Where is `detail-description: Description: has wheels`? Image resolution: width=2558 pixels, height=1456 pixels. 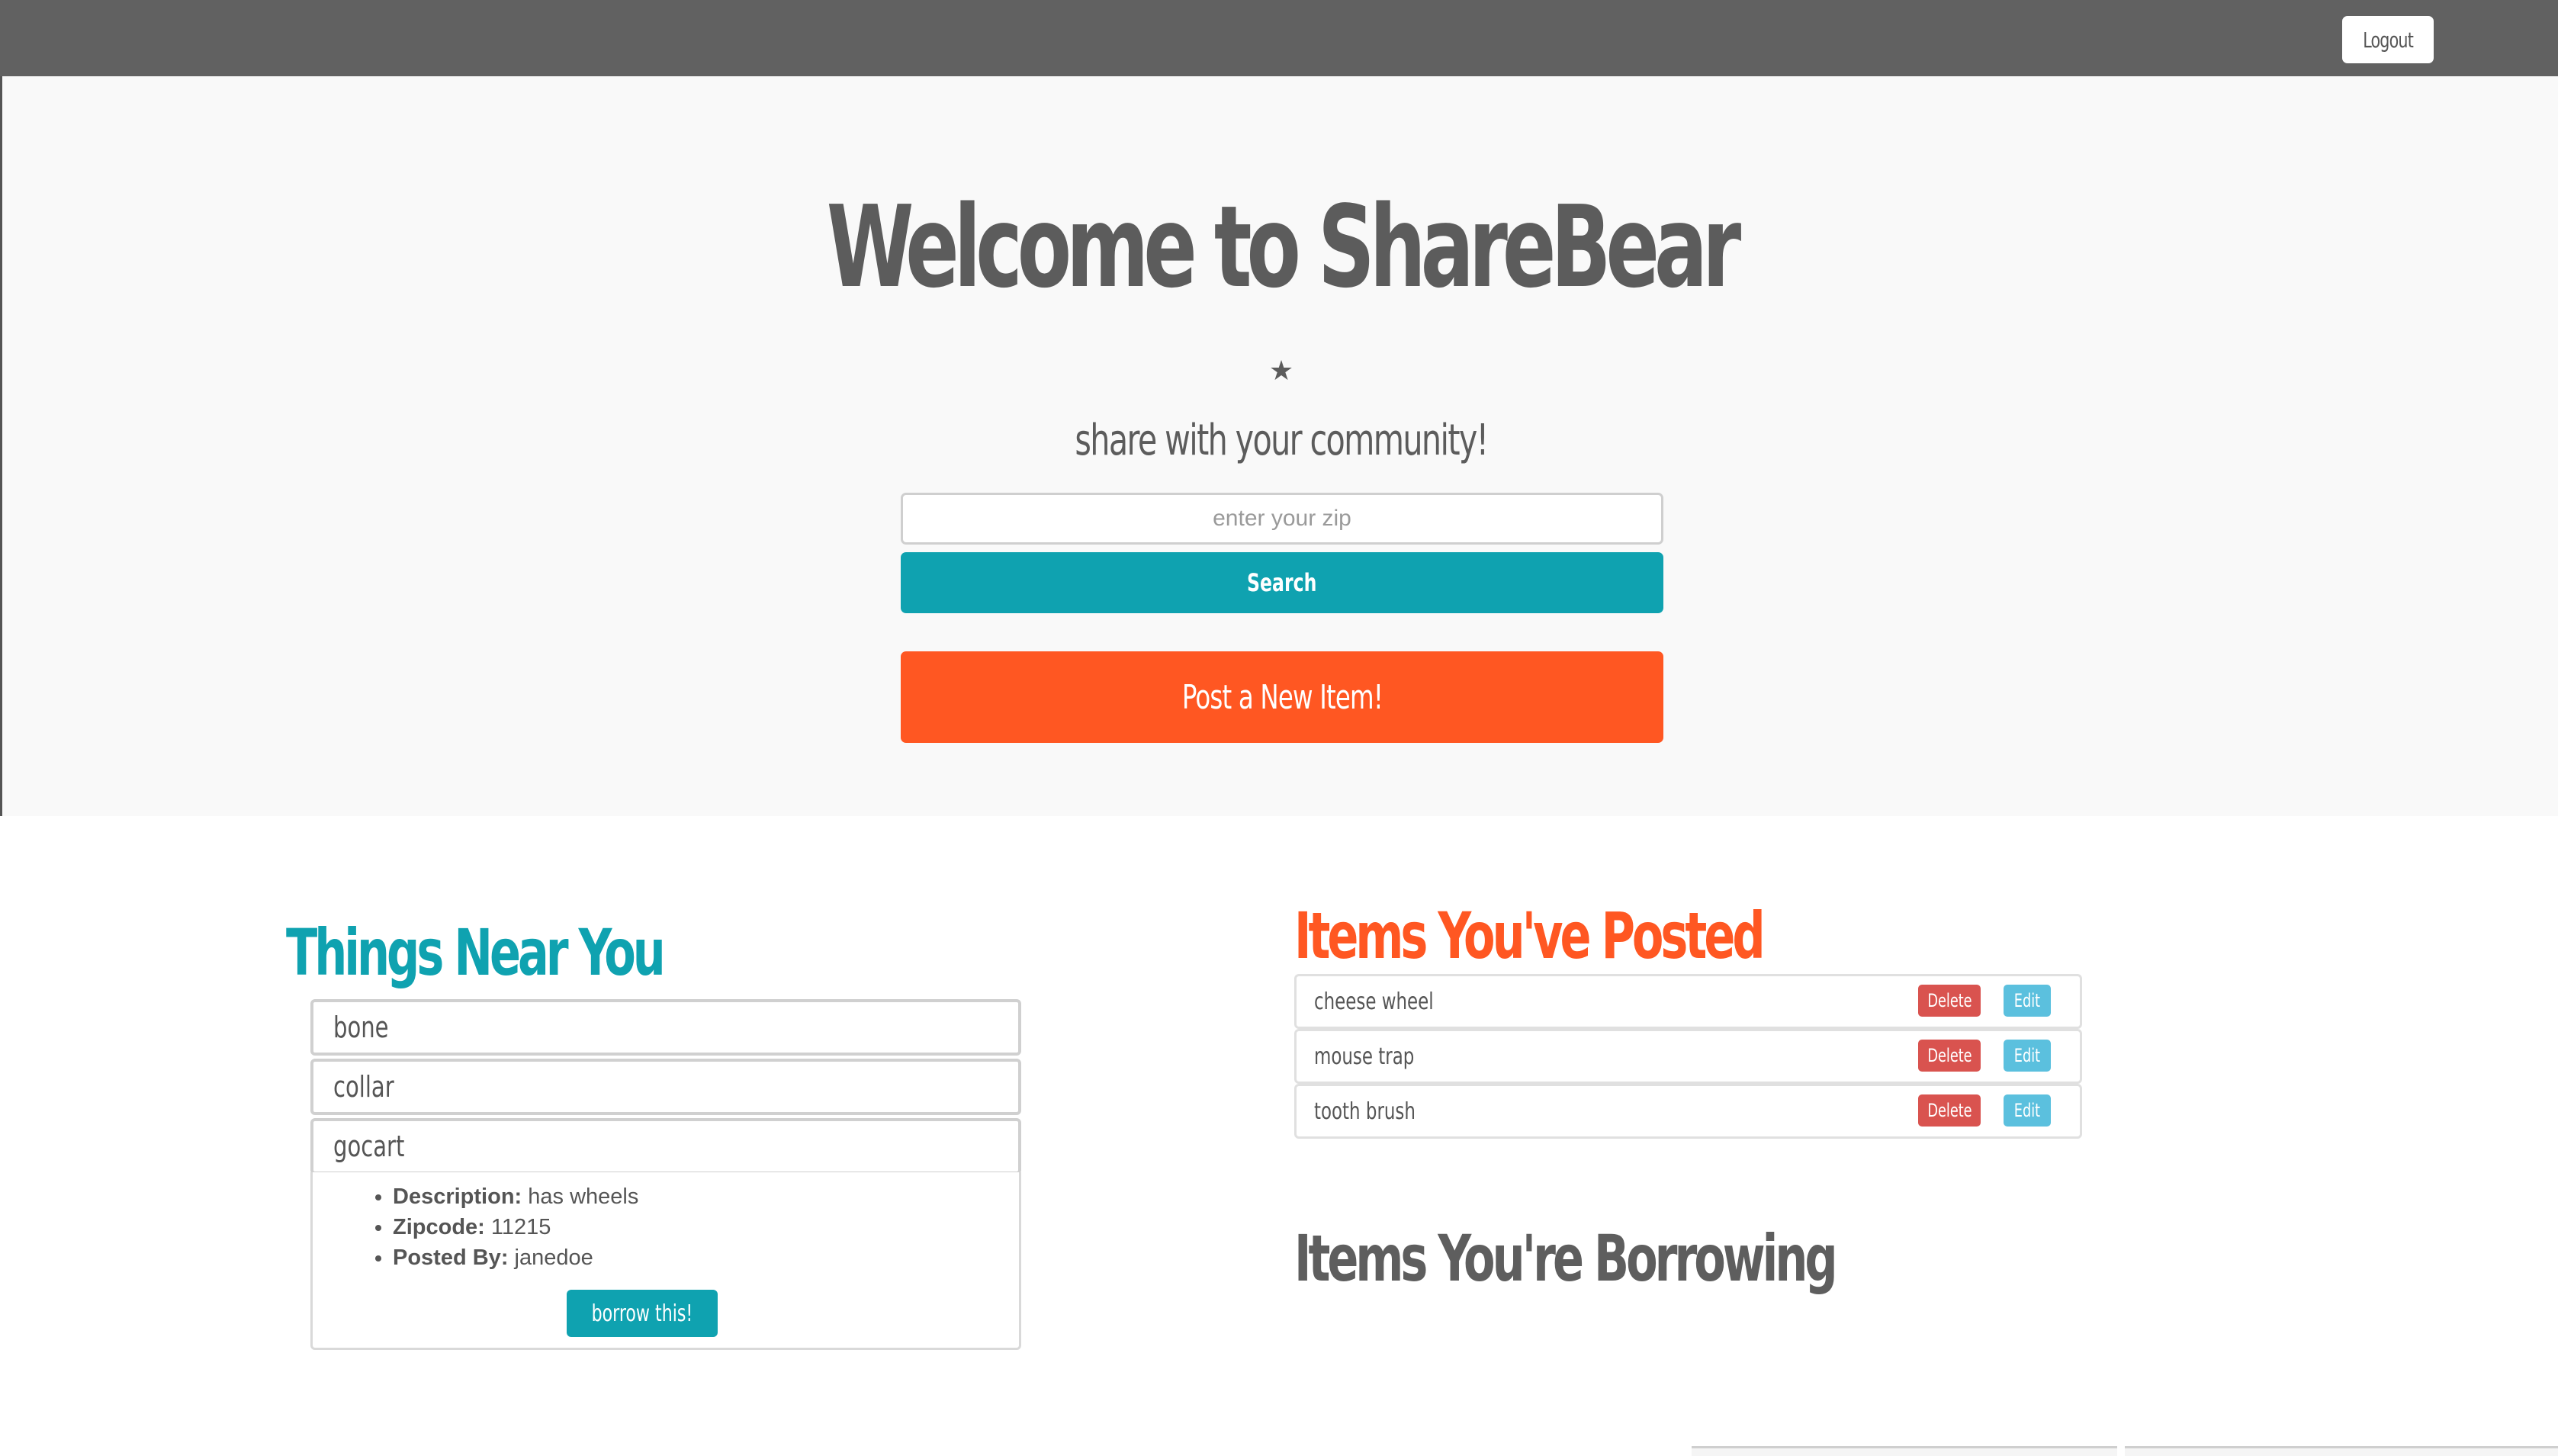 detail-description: Description: has wheels is located at coordinates (515, 1196).